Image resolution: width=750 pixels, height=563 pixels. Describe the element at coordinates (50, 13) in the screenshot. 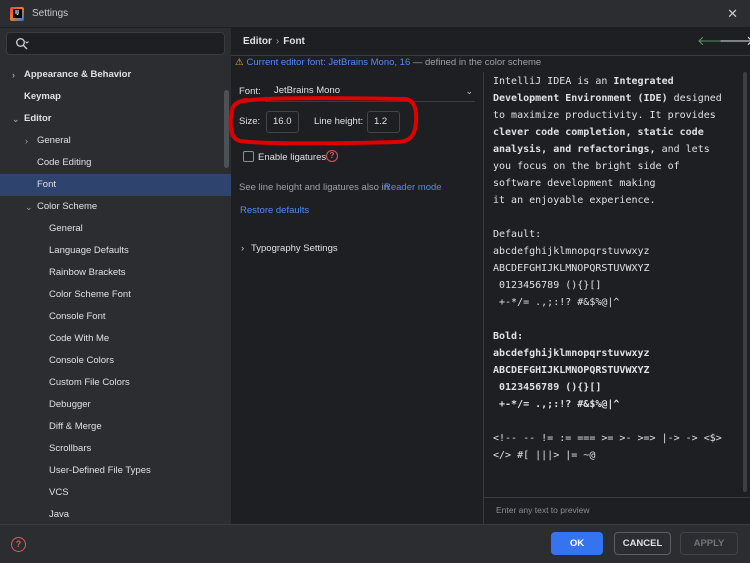

I see `window-title: Settings` at that location.